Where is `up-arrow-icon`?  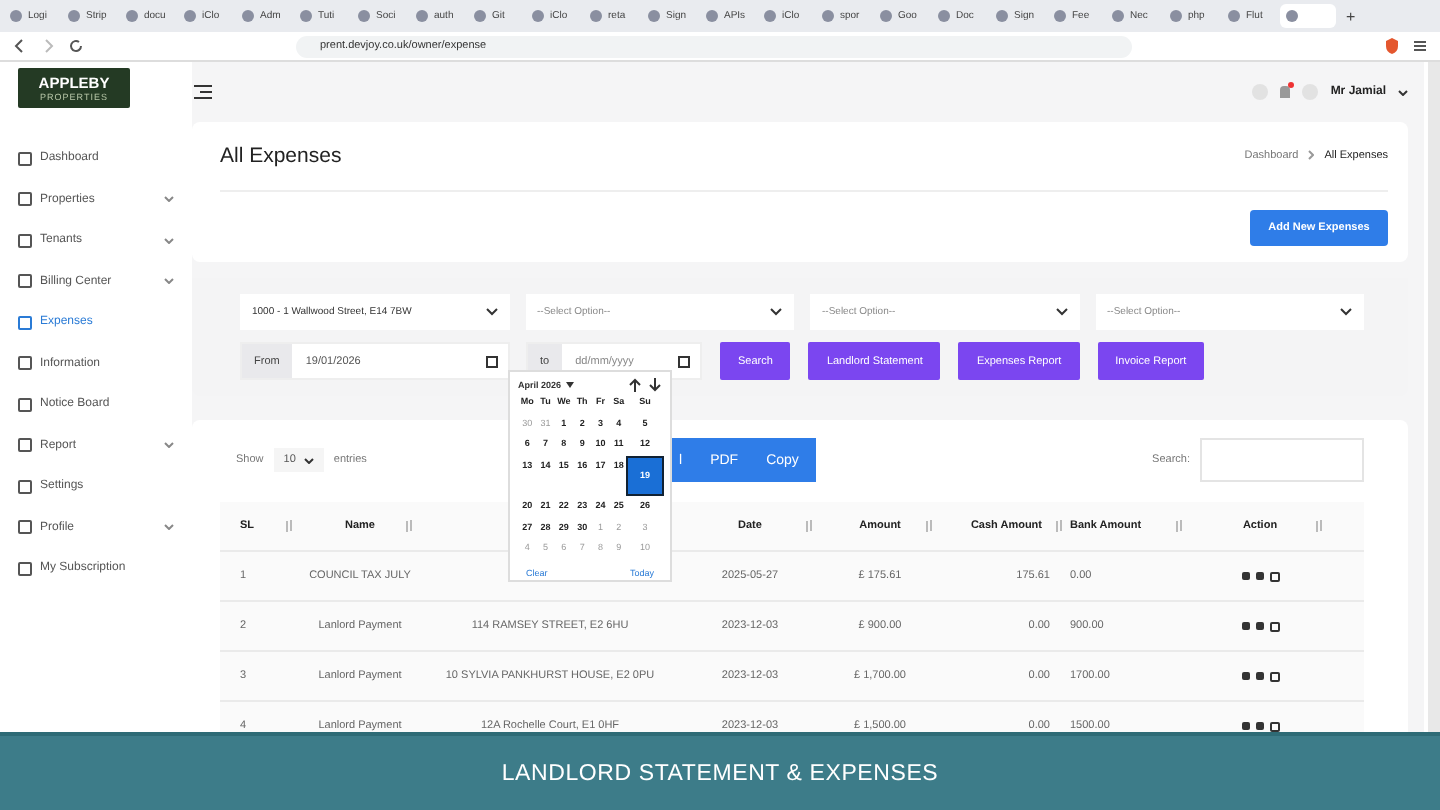
up-arrow-icon is located at coordinates (635, 385).